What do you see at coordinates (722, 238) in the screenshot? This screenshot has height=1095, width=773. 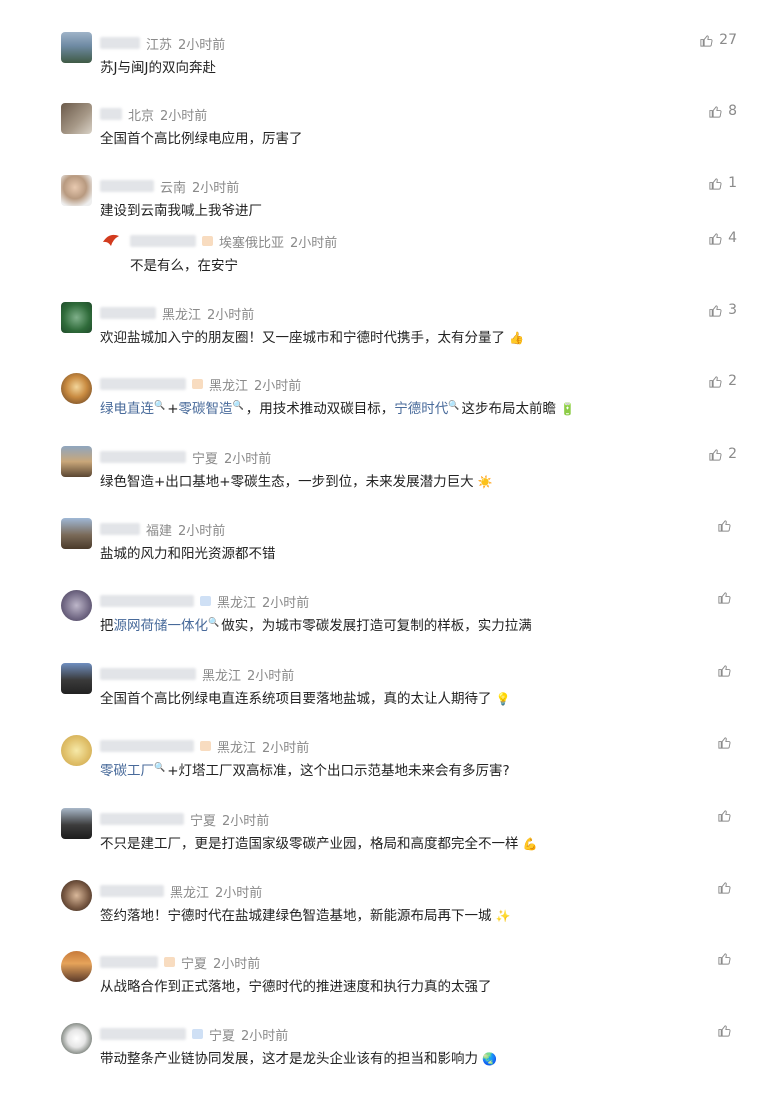 I see `like-button: 4` at bounding box center [722, 238].